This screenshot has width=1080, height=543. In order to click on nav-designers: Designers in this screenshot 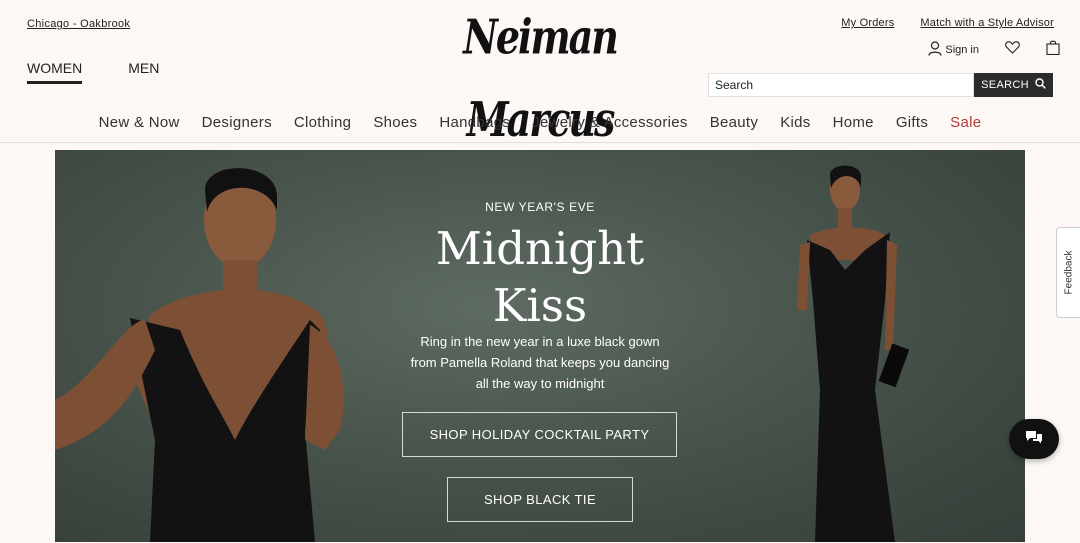, I will do `click(237, 122)`.